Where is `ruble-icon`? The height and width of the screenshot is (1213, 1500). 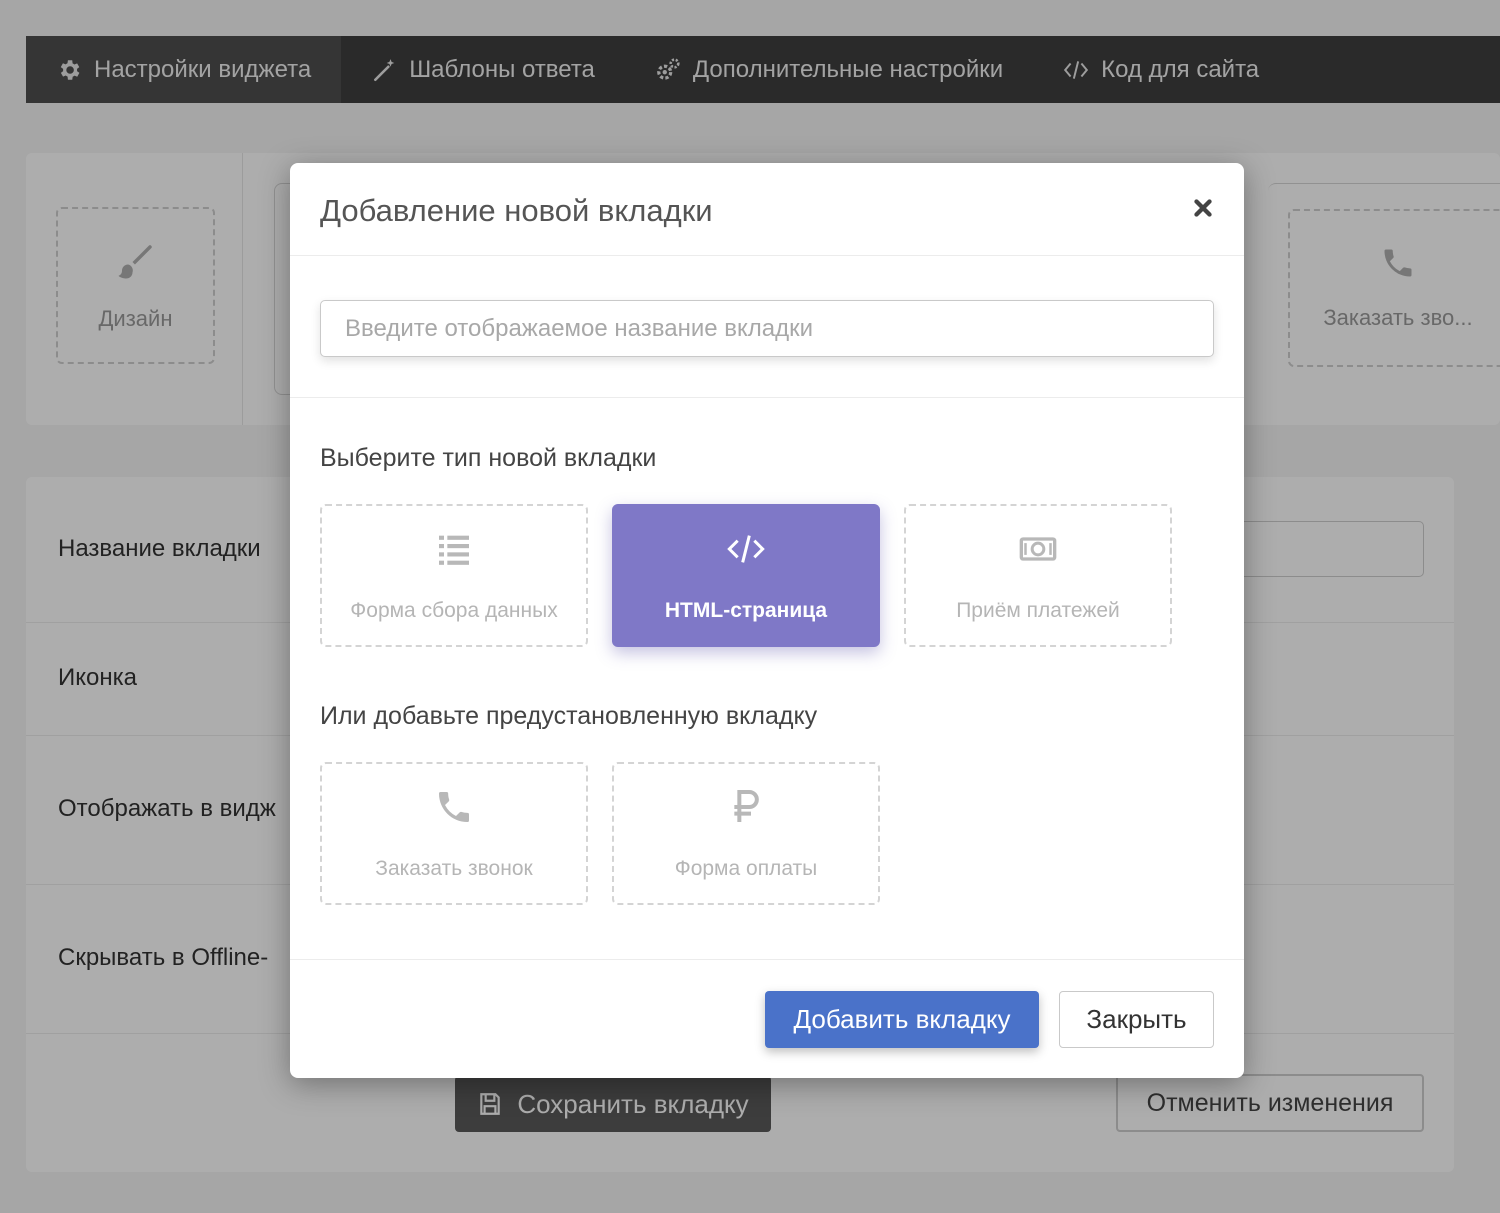 ruble-icon is located at coordinates (746, 805).